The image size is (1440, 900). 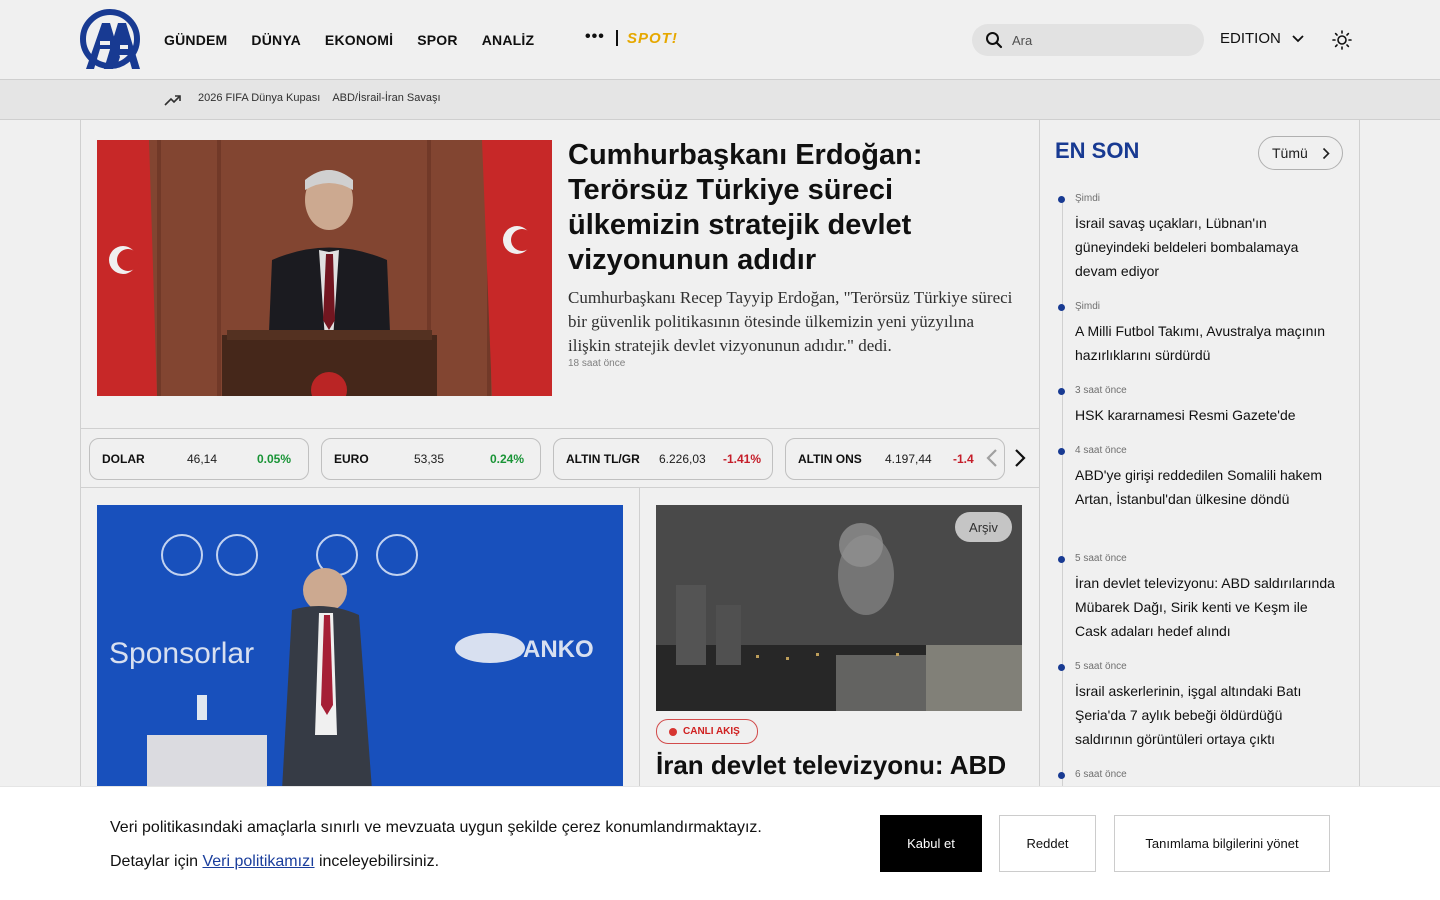 I want to click on data-policy-link: Veri politikamızı, so click(x=258, y=861).